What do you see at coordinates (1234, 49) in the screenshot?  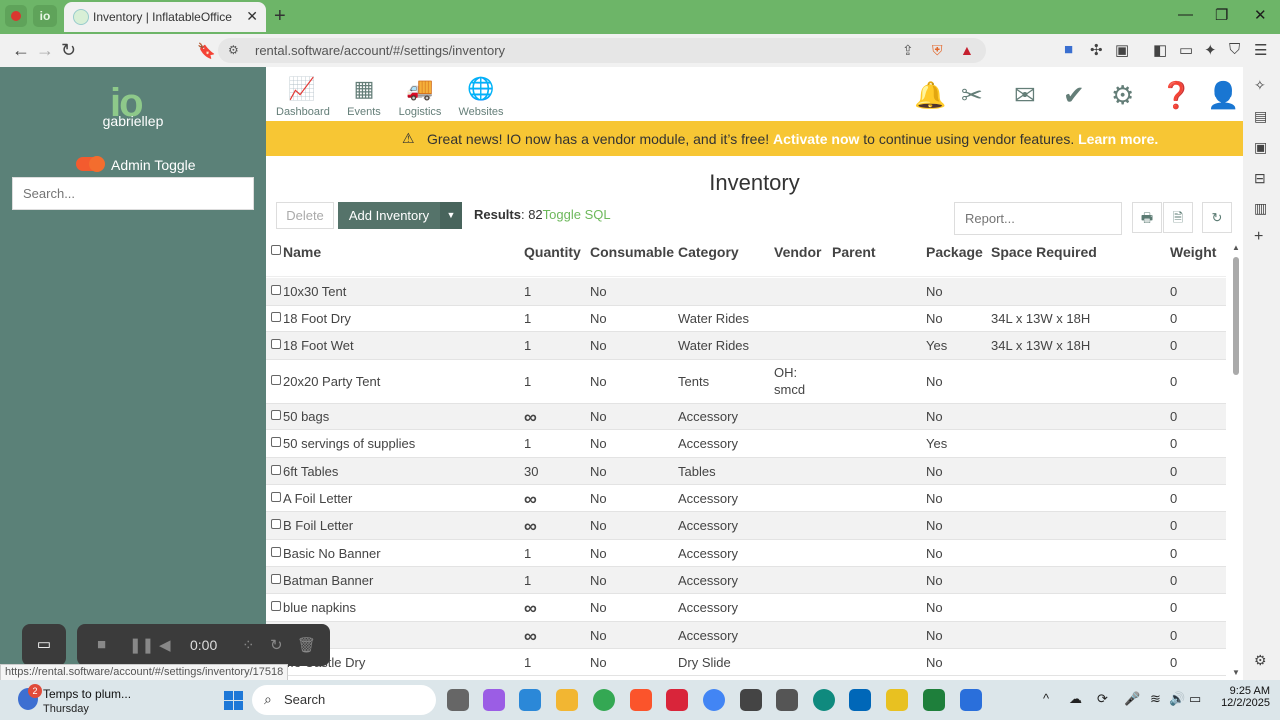 I see `vpn-icon: ⛉` at bounding box center [1234, 49].